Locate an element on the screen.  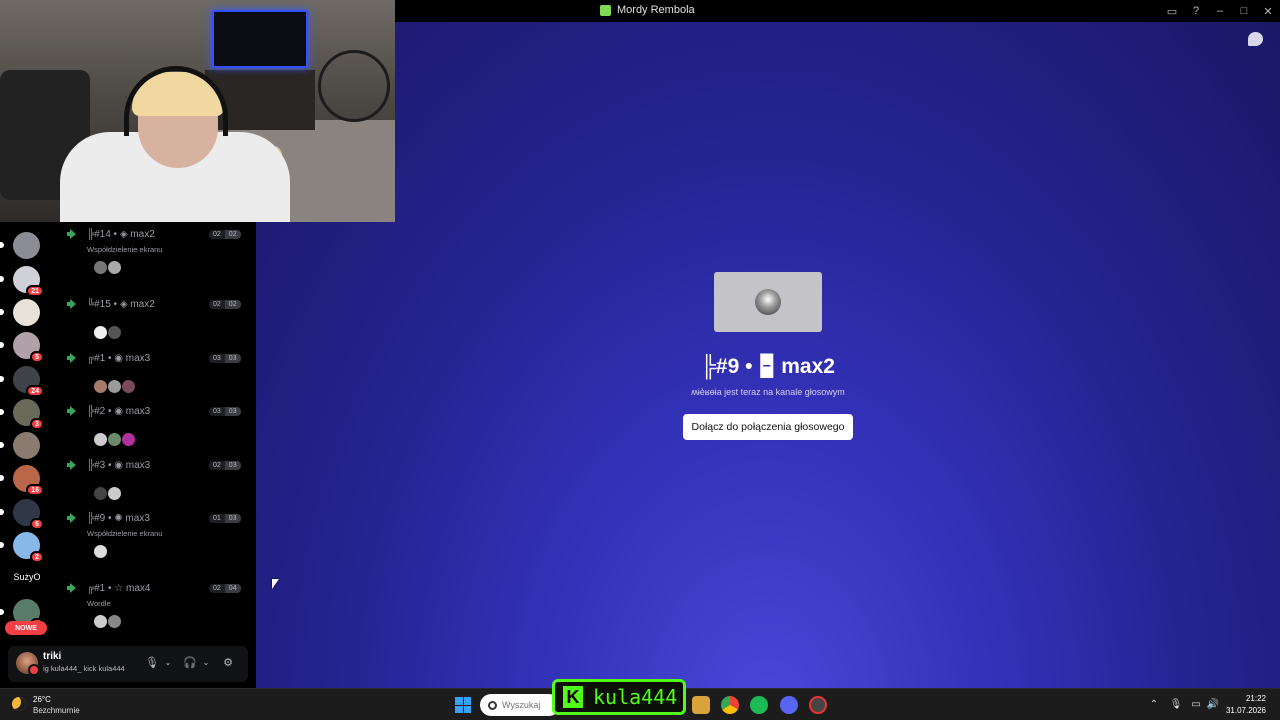
user-count: 03 03 is located at coordinates (225, 358).